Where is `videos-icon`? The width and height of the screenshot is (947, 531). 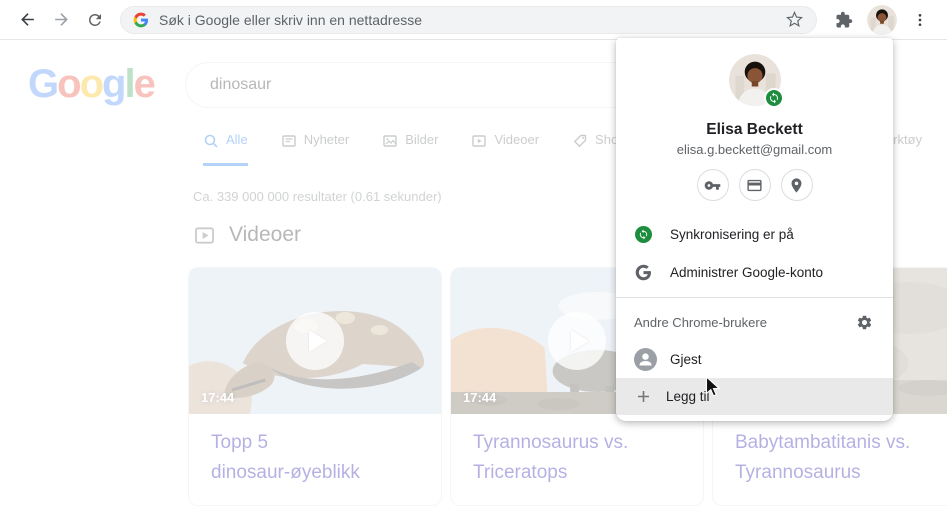
videos-icon is located at coordinates (479, 141).